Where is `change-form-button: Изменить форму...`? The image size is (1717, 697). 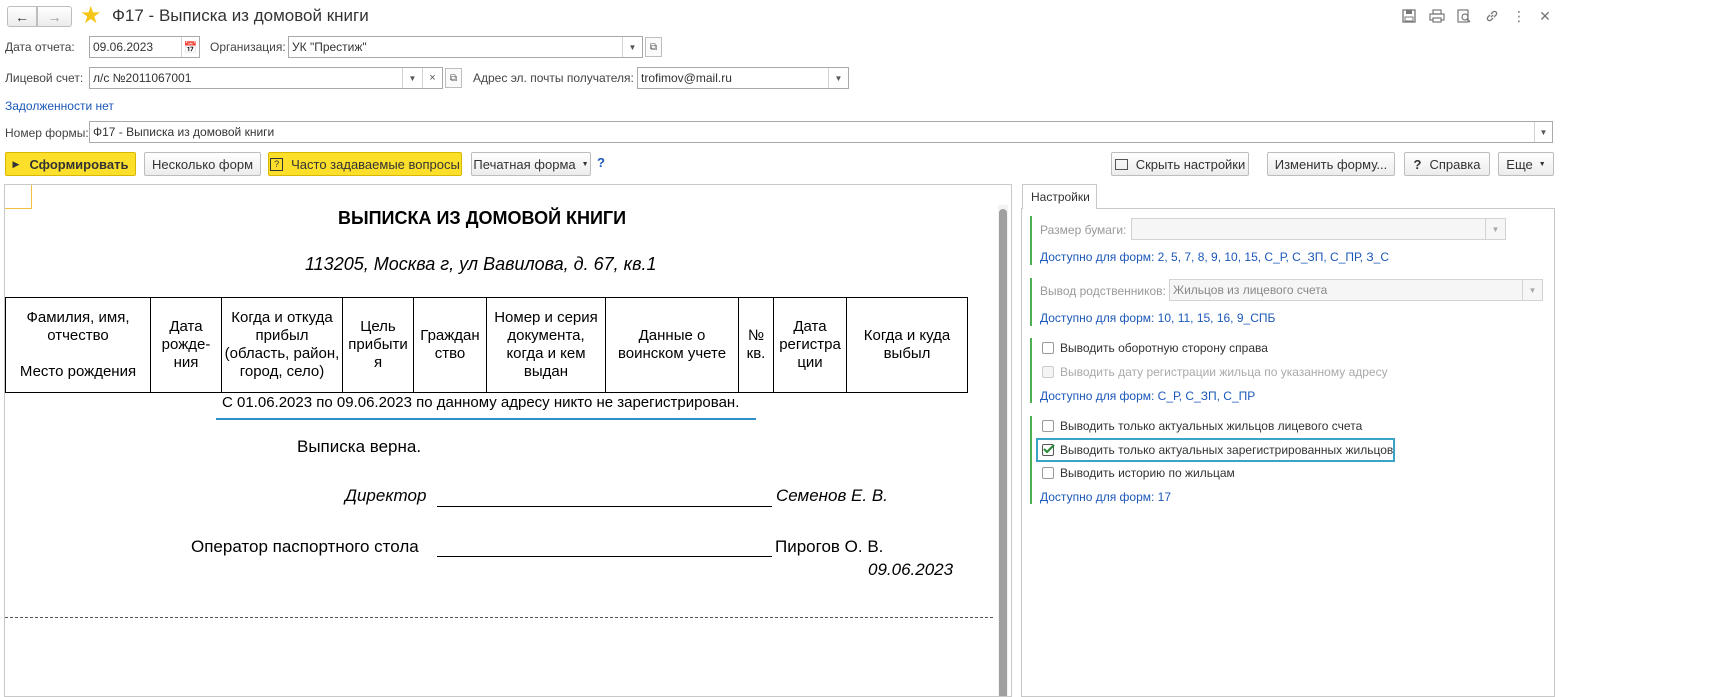 change-form-button: Изменить форму... is located at coordinates (1331, 164).